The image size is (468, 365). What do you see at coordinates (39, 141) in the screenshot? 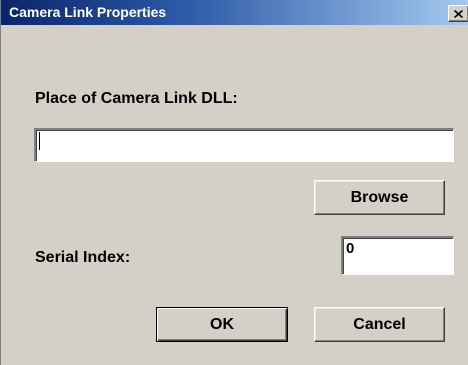
I see `text-caret` at bounding box center [39, 141].